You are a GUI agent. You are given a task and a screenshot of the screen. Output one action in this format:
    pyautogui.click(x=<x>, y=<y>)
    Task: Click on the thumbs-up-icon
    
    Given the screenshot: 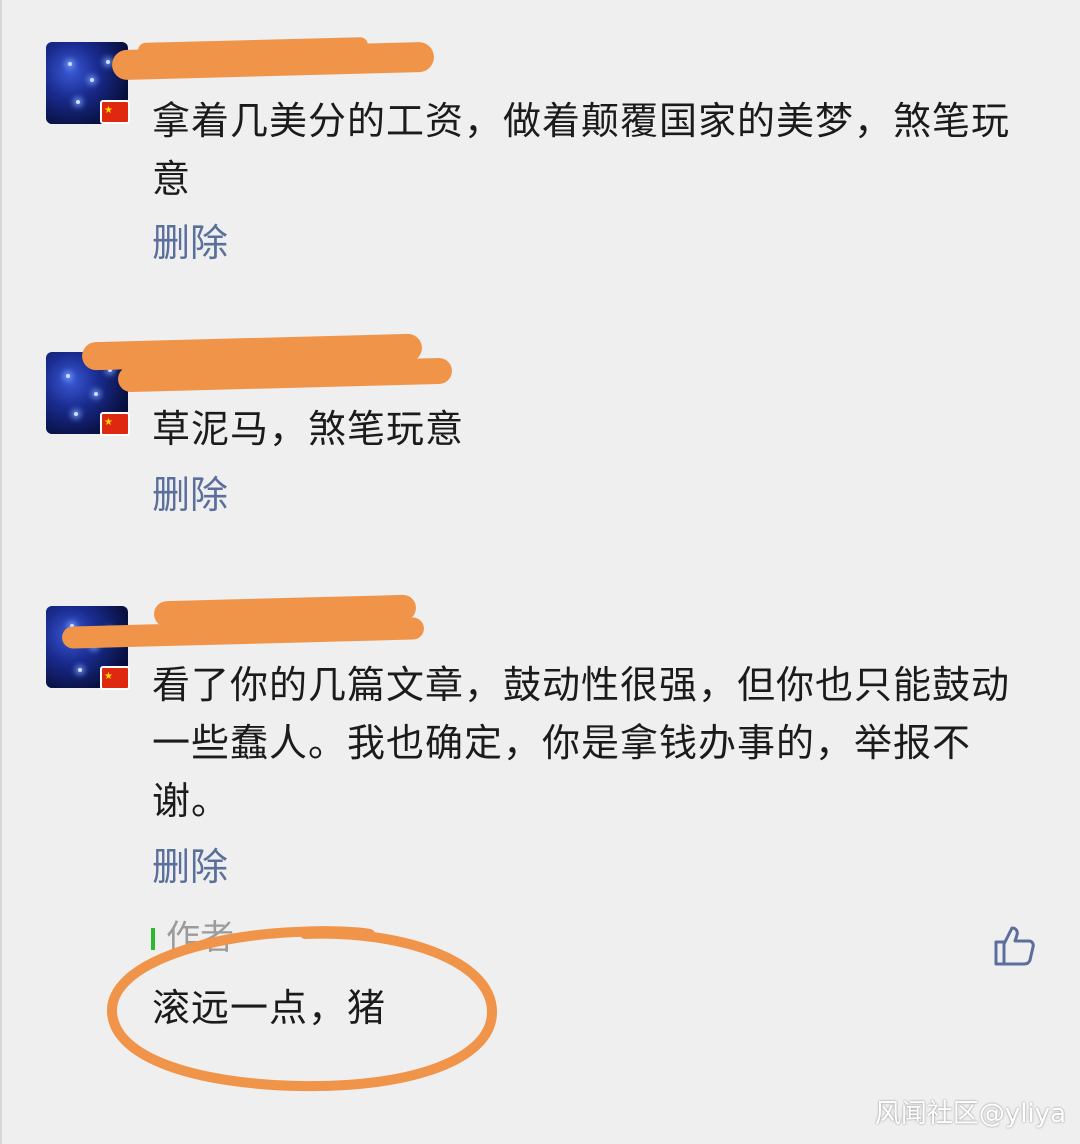 What is the action you would take?
    pyautogui.click(x=1014, y=946)
    